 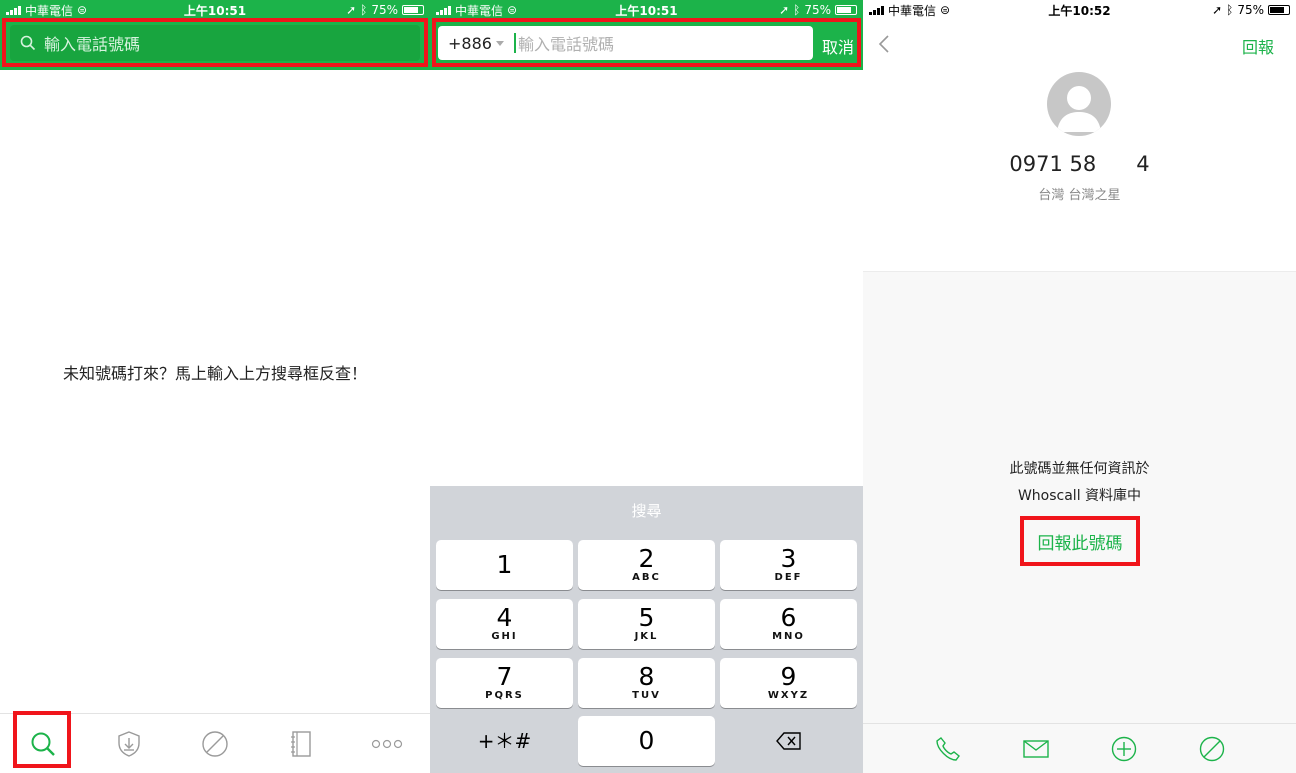 What do you see at coordinates (1079, 164) in the screenshot?
I see `phone-number: 0971 58 4` at bounding box center [1079, 164].